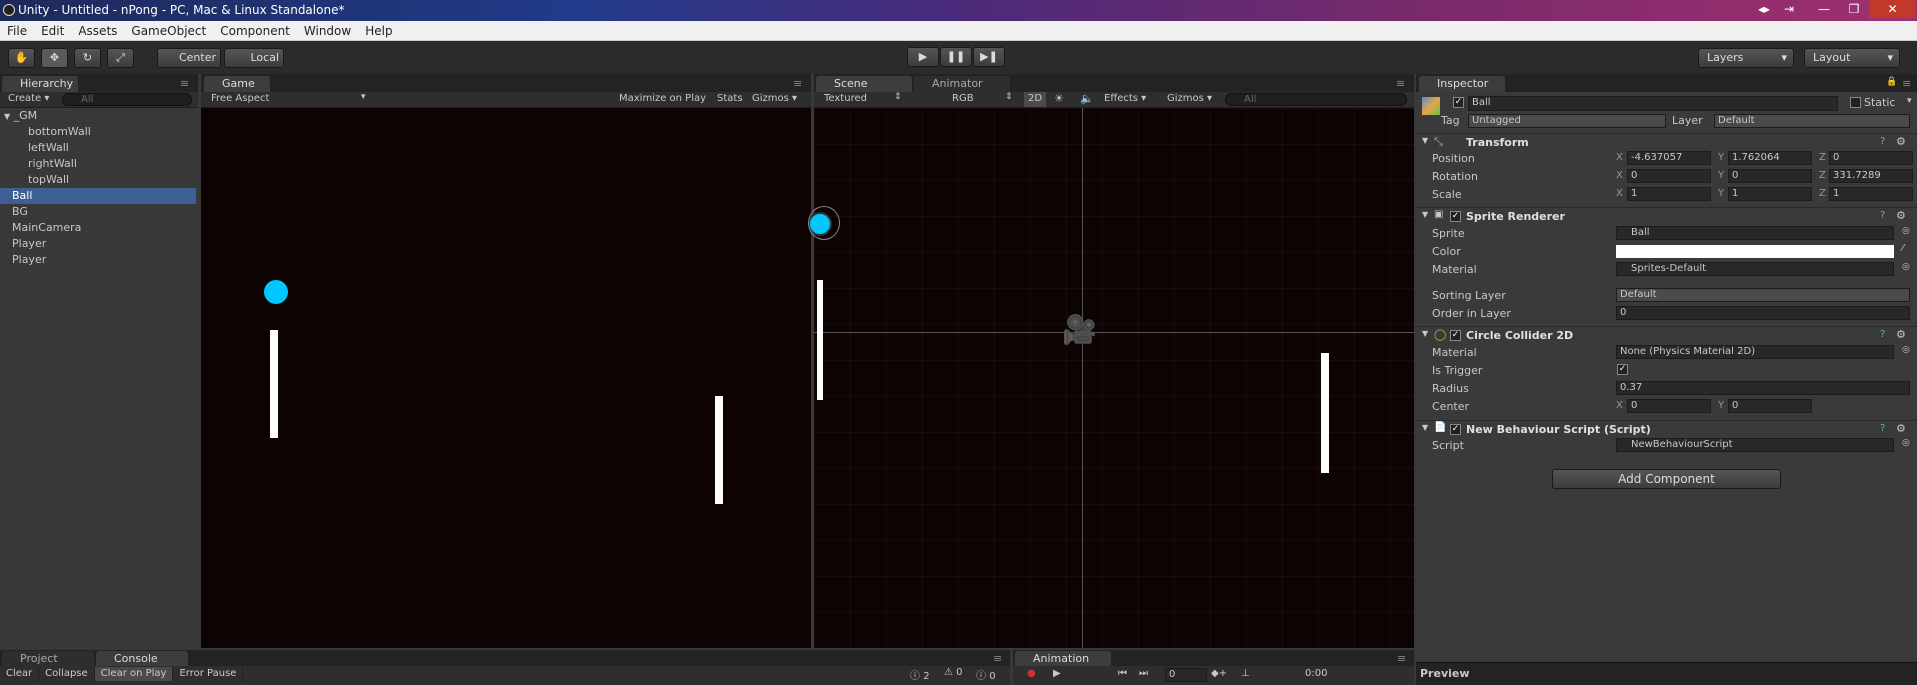 This screenshot has height=685, width=1917. Describe the element at coordinates (1755, 269) in the screenshot. I see `material-field: Sprites-Default` at that location.